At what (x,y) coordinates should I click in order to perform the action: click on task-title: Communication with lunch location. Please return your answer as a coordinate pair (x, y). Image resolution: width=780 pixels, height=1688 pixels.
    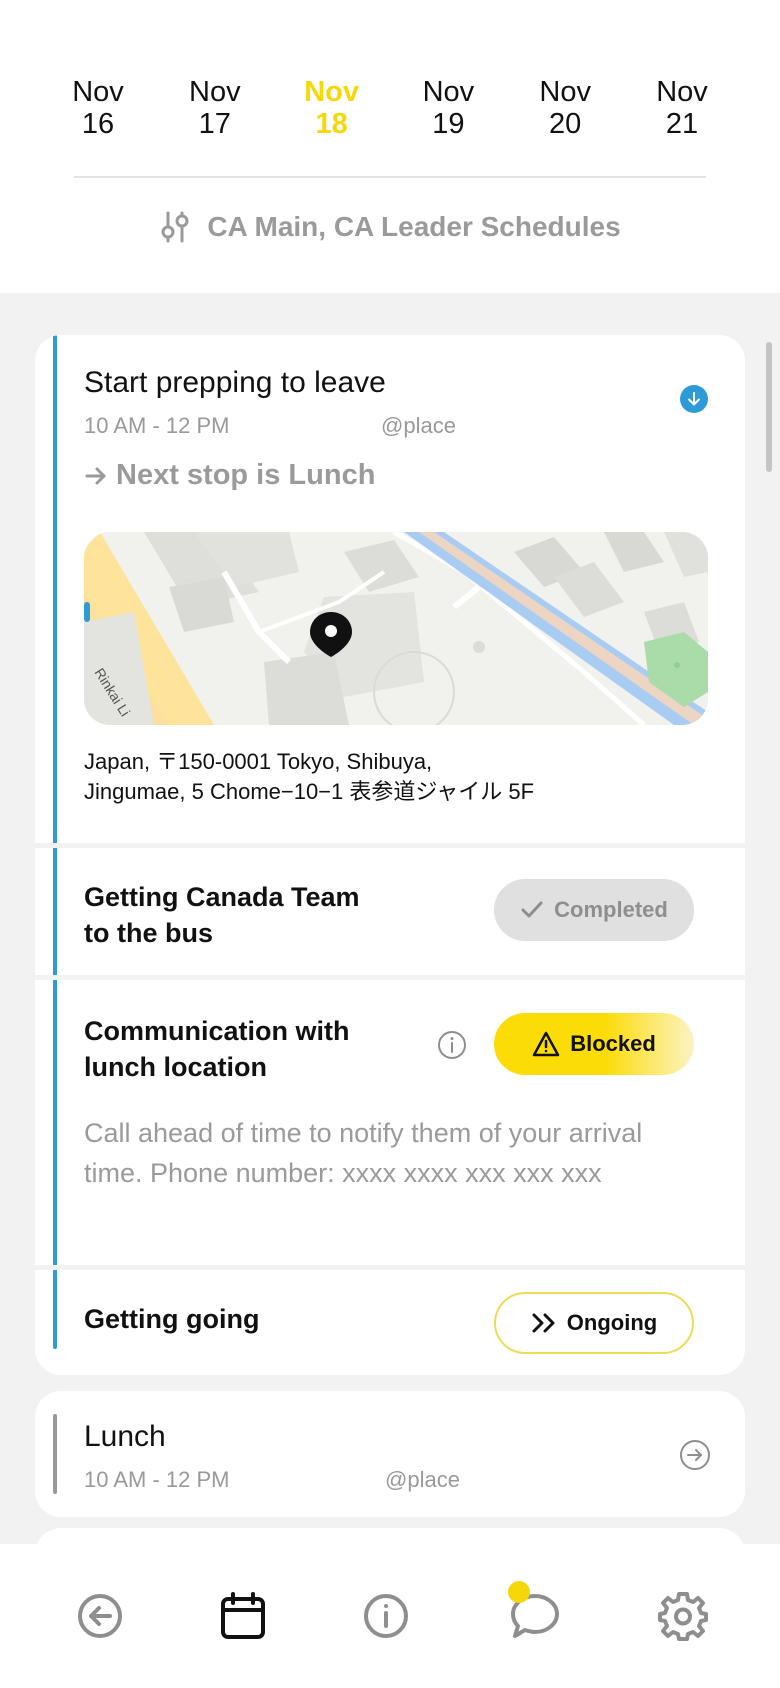
    Looking at the image, I should click on (217, 1049).